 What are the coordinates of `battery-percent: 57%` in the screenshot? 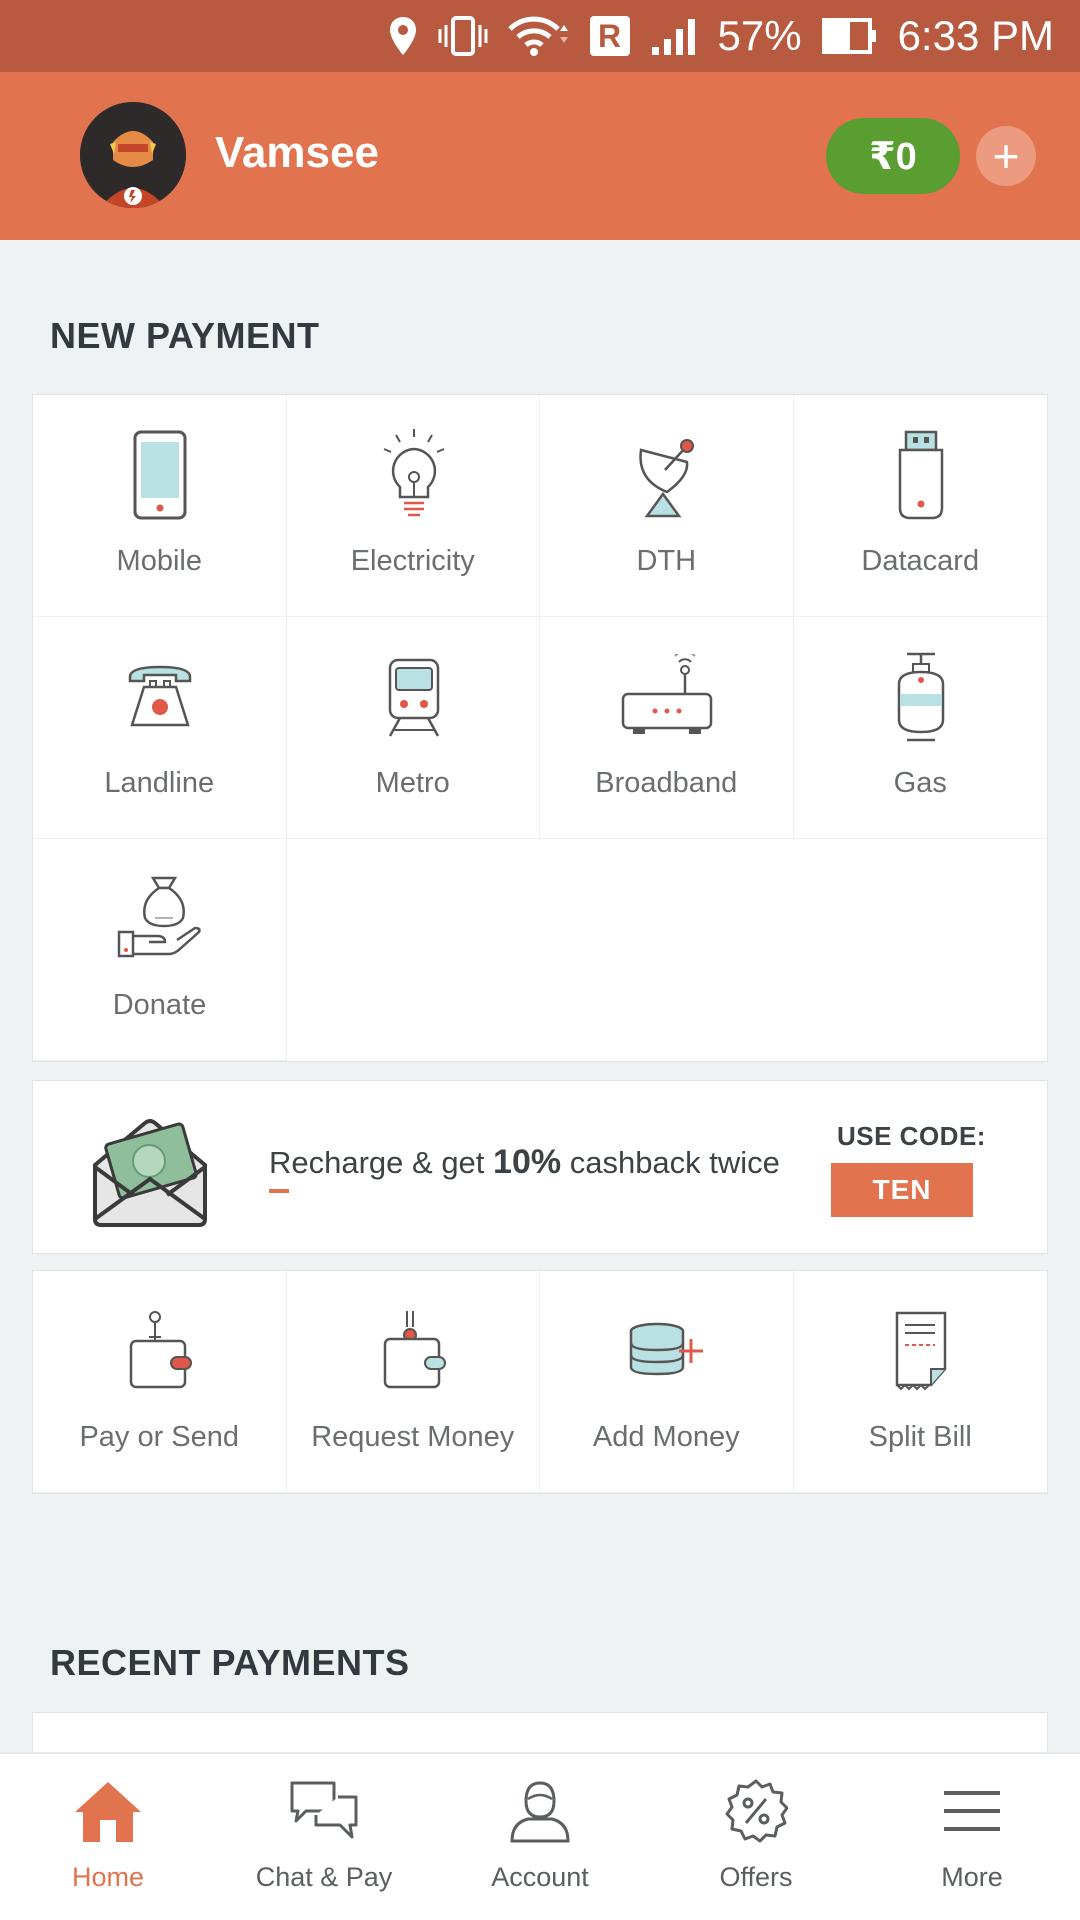 It's located at (759, 35).